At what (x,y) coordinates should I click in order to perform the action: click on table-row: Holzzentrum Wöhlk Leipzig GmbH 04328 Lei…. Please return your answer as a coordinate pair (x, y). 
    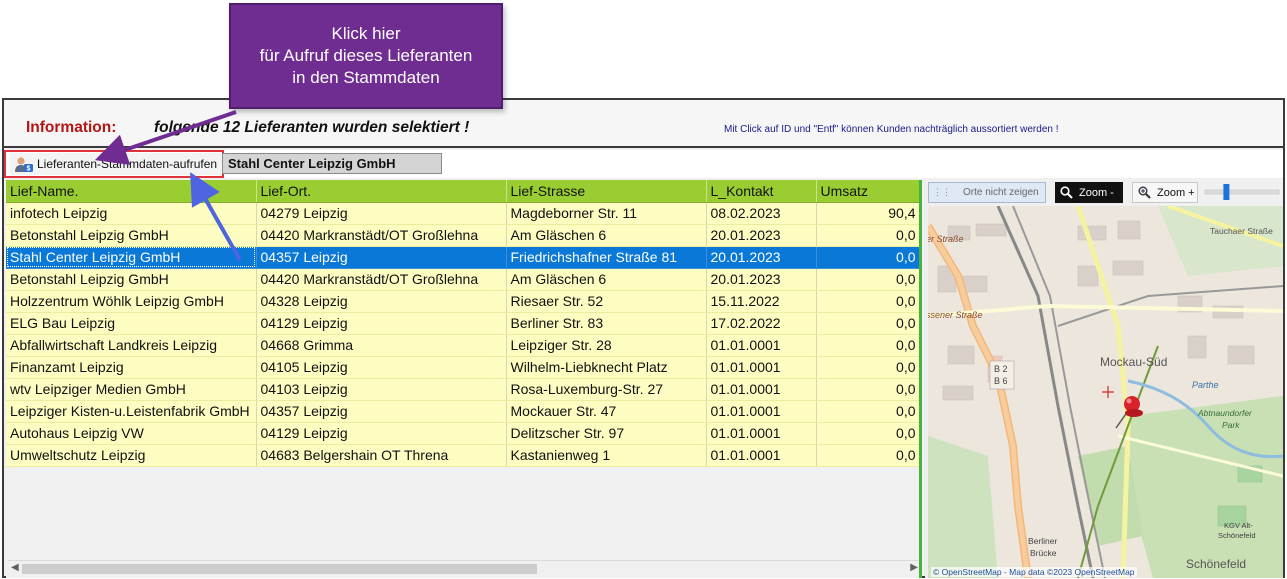
    Looking at the image, I should click on (462, 301).